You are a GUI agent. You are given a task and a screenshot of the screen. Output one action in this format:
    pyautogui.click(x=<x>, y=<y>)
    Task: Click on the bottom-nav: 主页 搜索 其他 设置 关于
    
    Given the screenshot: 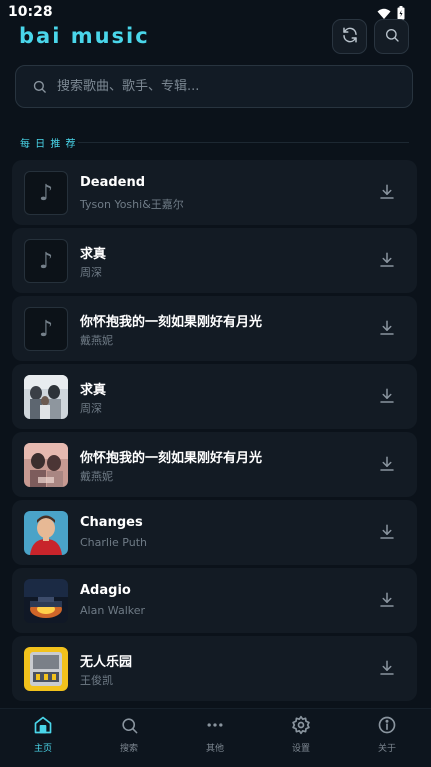 What is the action you would take?
    pyautogui.click(x=215, y=737)
    